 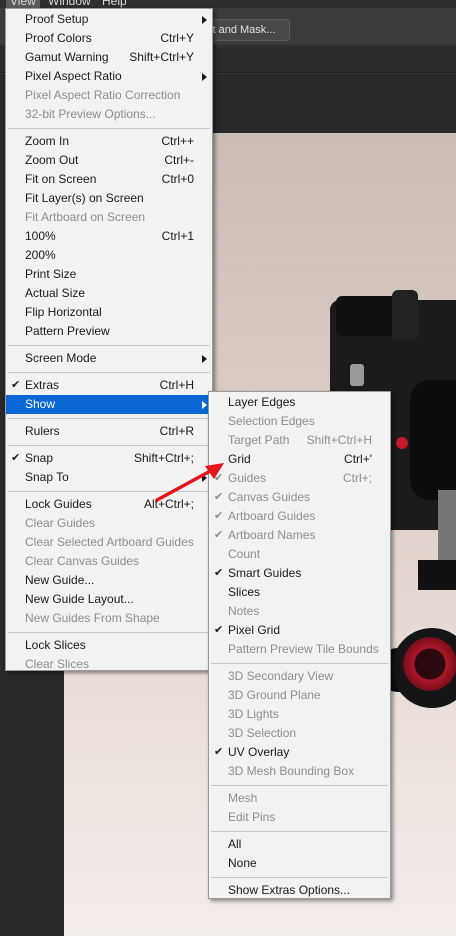 What do you see at coordinates (299, 863) in the screenshot?
I see `show-menu-item-none: None` at bounding box center [299, 863].